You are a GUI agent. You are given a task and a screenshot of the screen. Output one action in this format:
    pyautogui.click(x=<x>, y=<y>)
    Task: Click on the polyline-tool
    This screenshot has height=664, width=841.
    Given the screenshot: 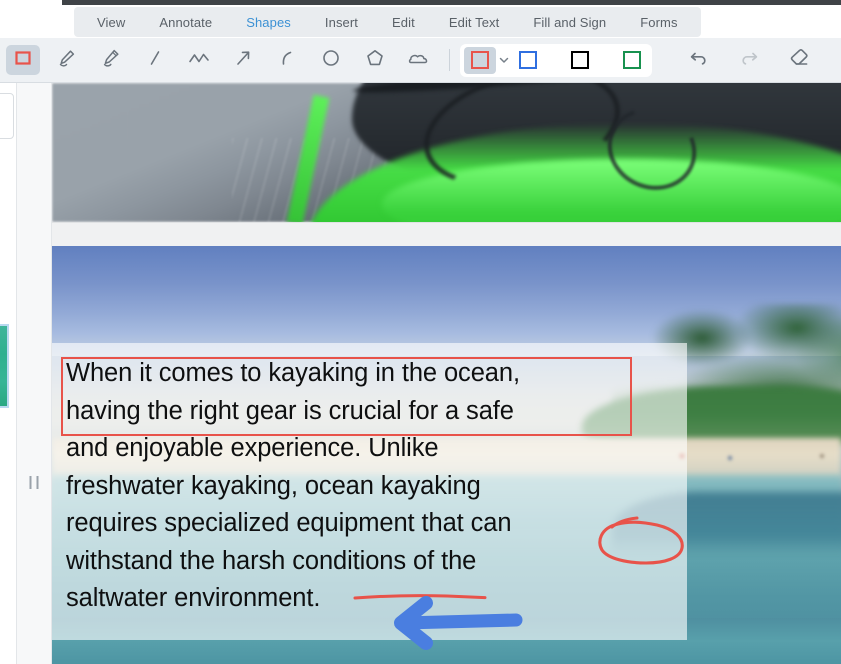 What is the action you would take?
    pyautogui.click(x=199, y=60)
    